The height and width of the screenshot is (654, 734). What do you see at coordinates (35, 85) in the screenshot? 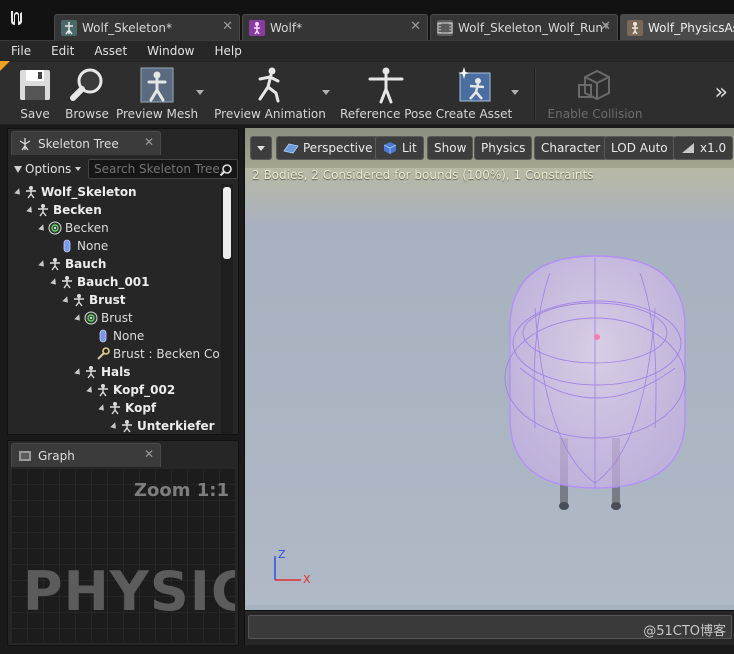
I see `save-disk-icon` at bounding box center [35, 85].